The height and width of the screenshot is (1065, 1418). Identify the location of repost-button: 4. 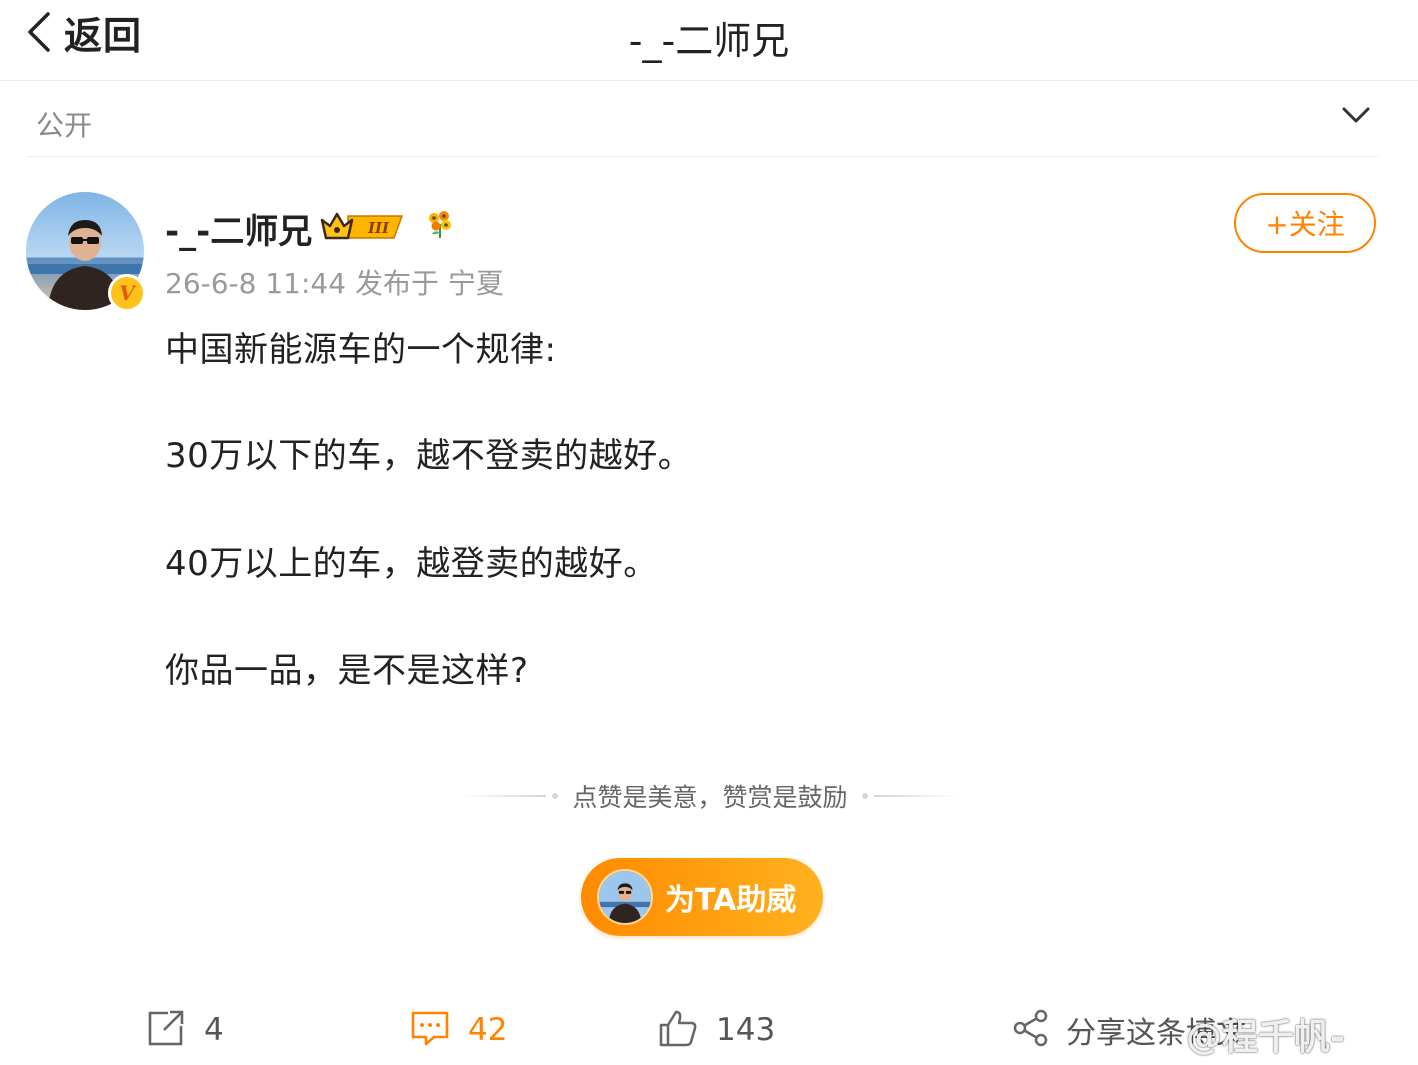
(185, 1030).